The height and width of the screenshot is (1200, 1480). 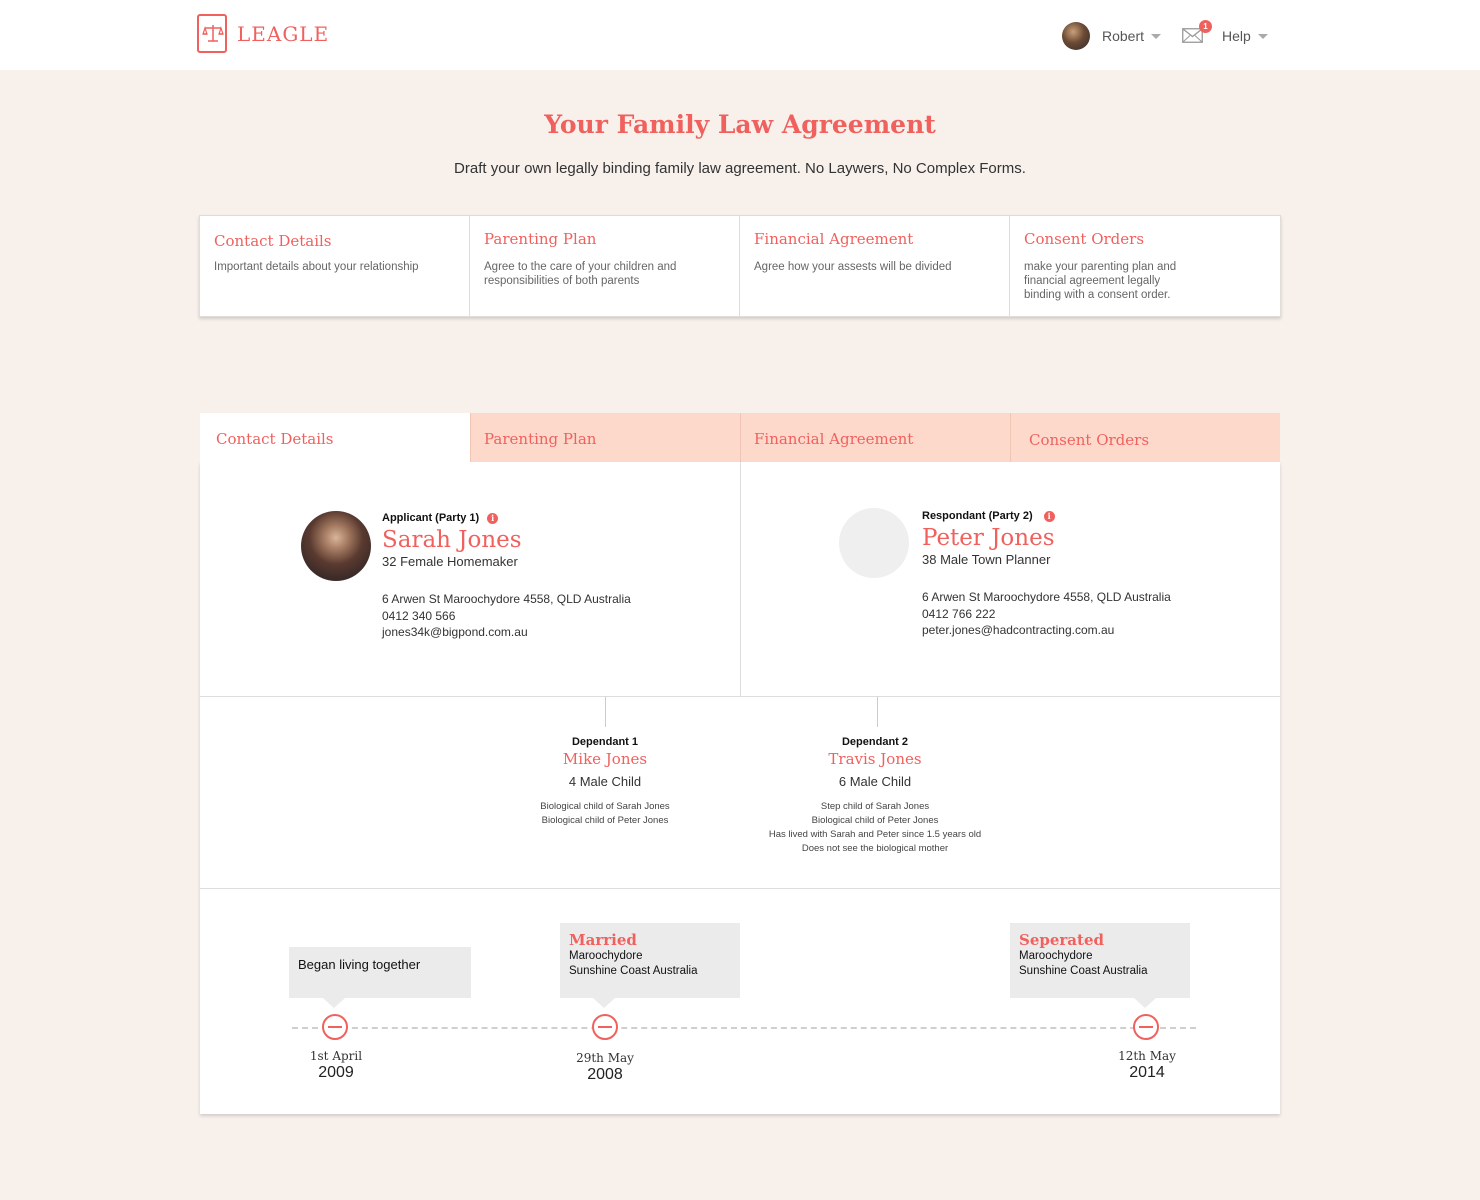 What do you see at coordinates (1076, 36) in the screenshot?
I see `avatar` at bounding box center [1076, 36].